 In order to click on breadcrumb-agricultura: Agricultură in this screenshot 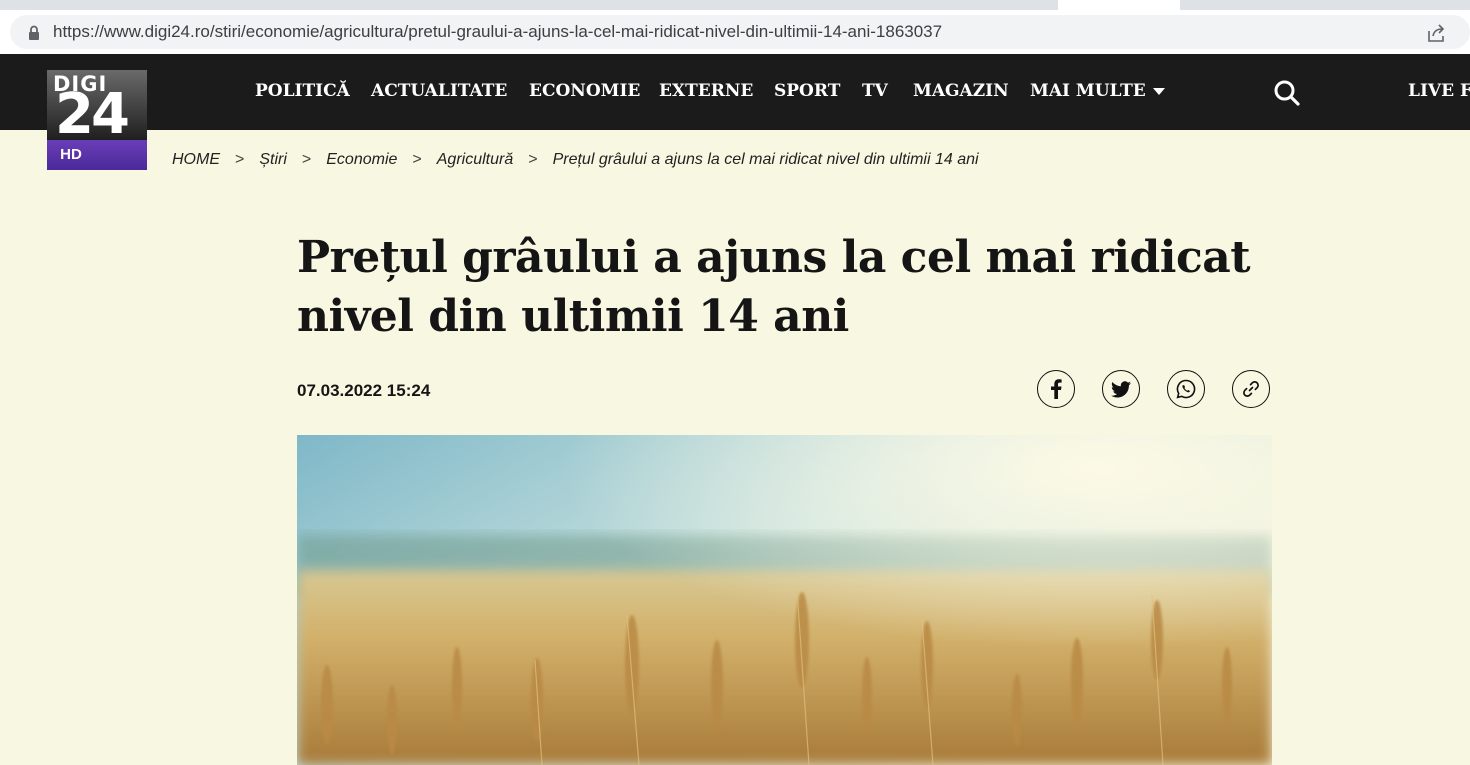, I will do `click(475, 159)`.